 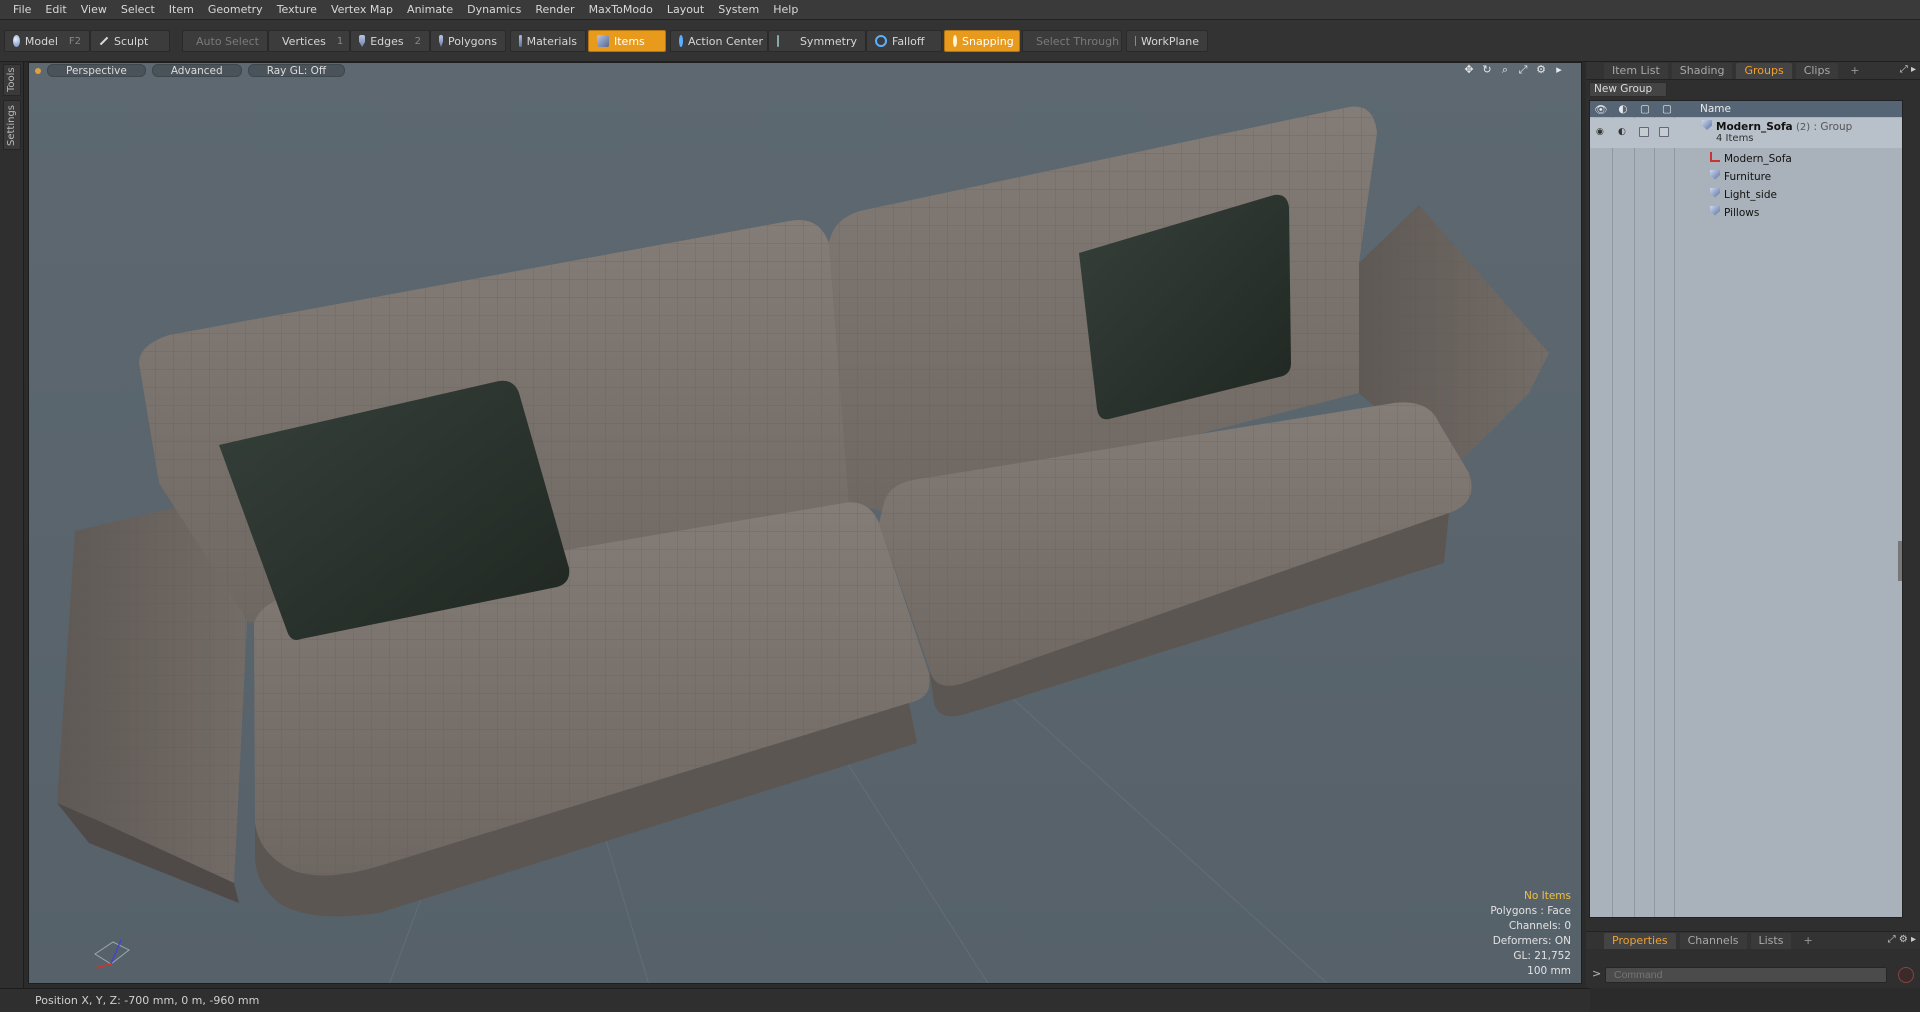 I want to click on lock-column-icon: ▢, so click(x=1645, y=109).